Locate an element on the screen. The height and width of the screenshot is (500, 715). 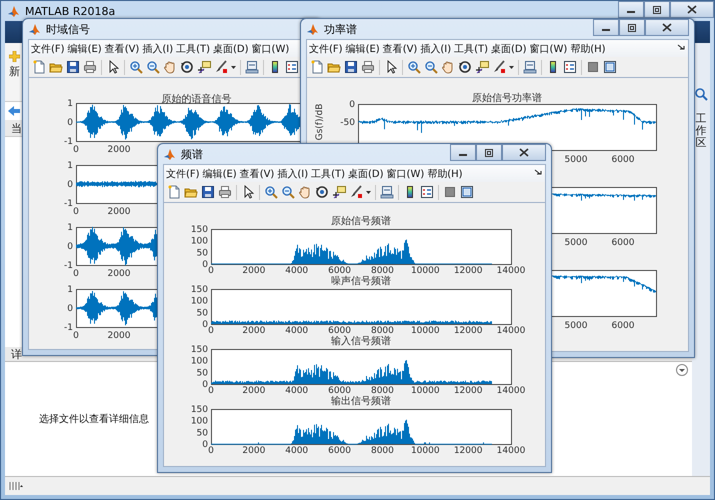
workspace-tab: 工作区 is located at coordinates (701, 131).